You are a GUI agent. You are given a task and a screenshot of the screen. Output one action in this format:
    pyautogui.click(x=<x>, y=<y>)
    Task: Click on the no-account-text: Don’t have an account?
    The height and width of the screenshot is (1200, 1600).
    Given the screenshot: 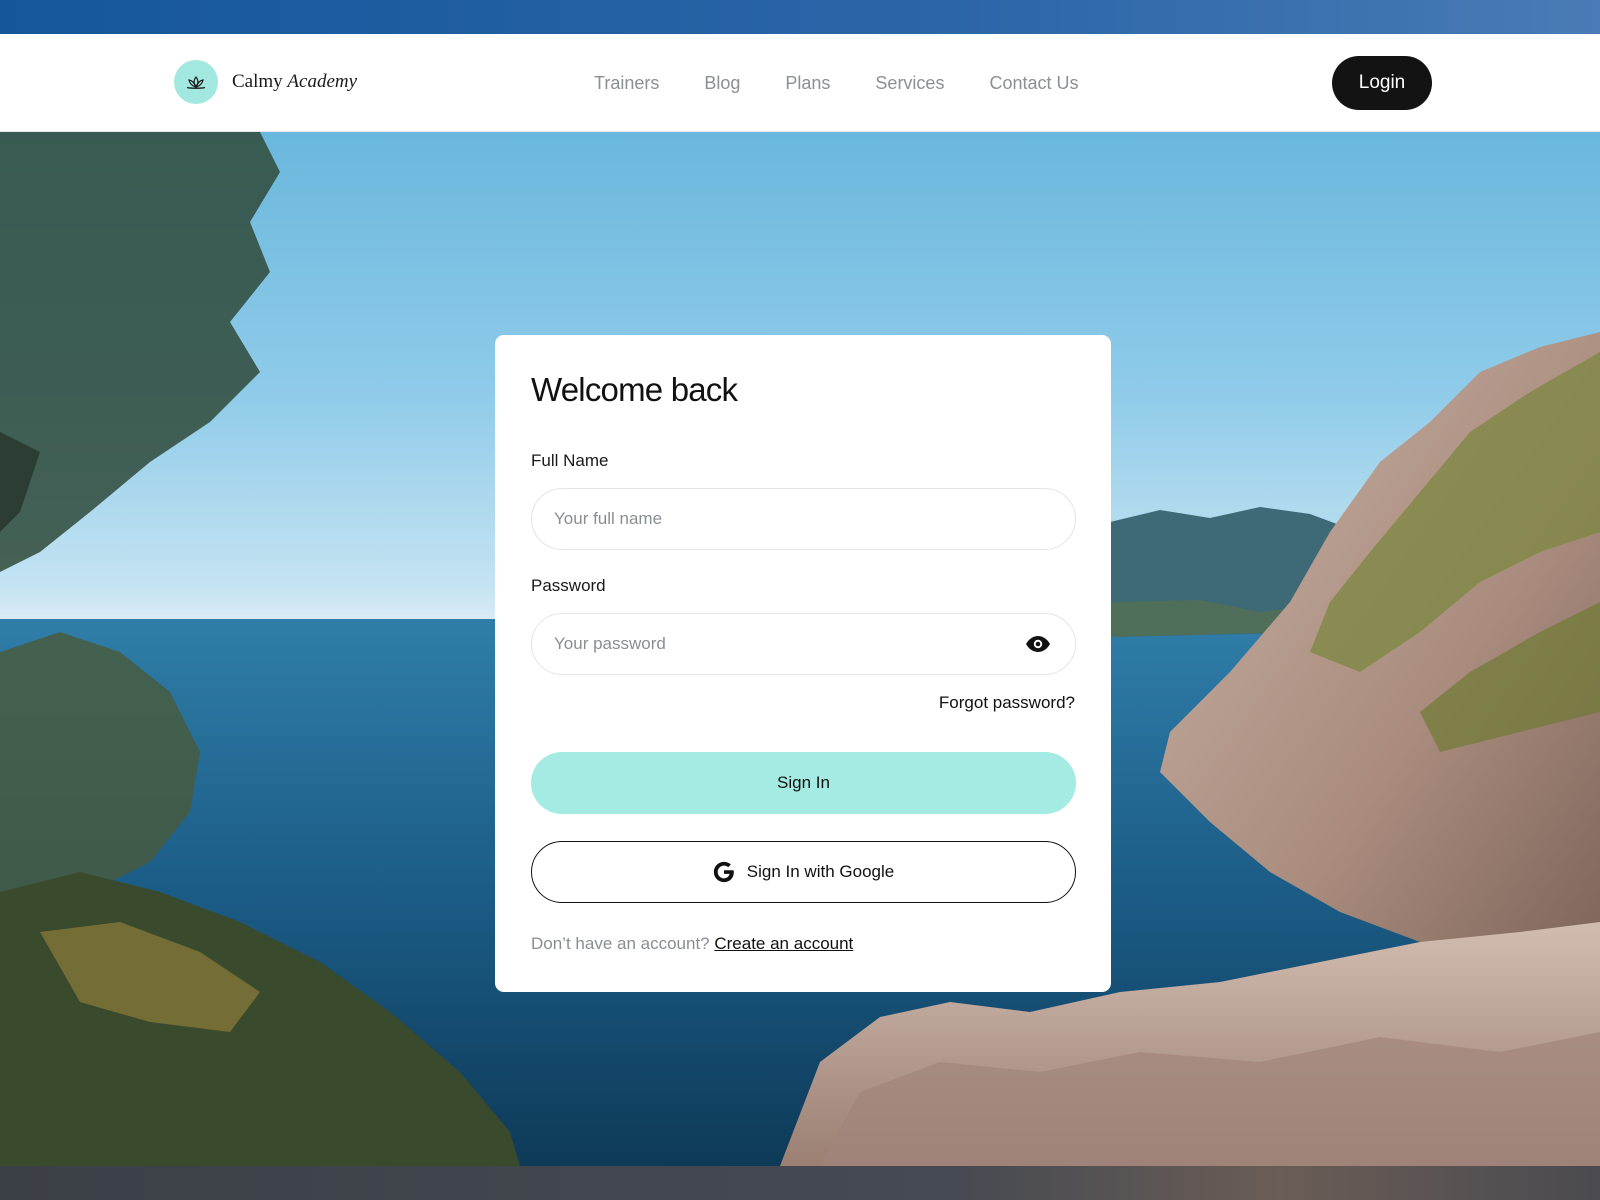 What is the action you would take?
    pyautogui.click(x=620, y=943)
    